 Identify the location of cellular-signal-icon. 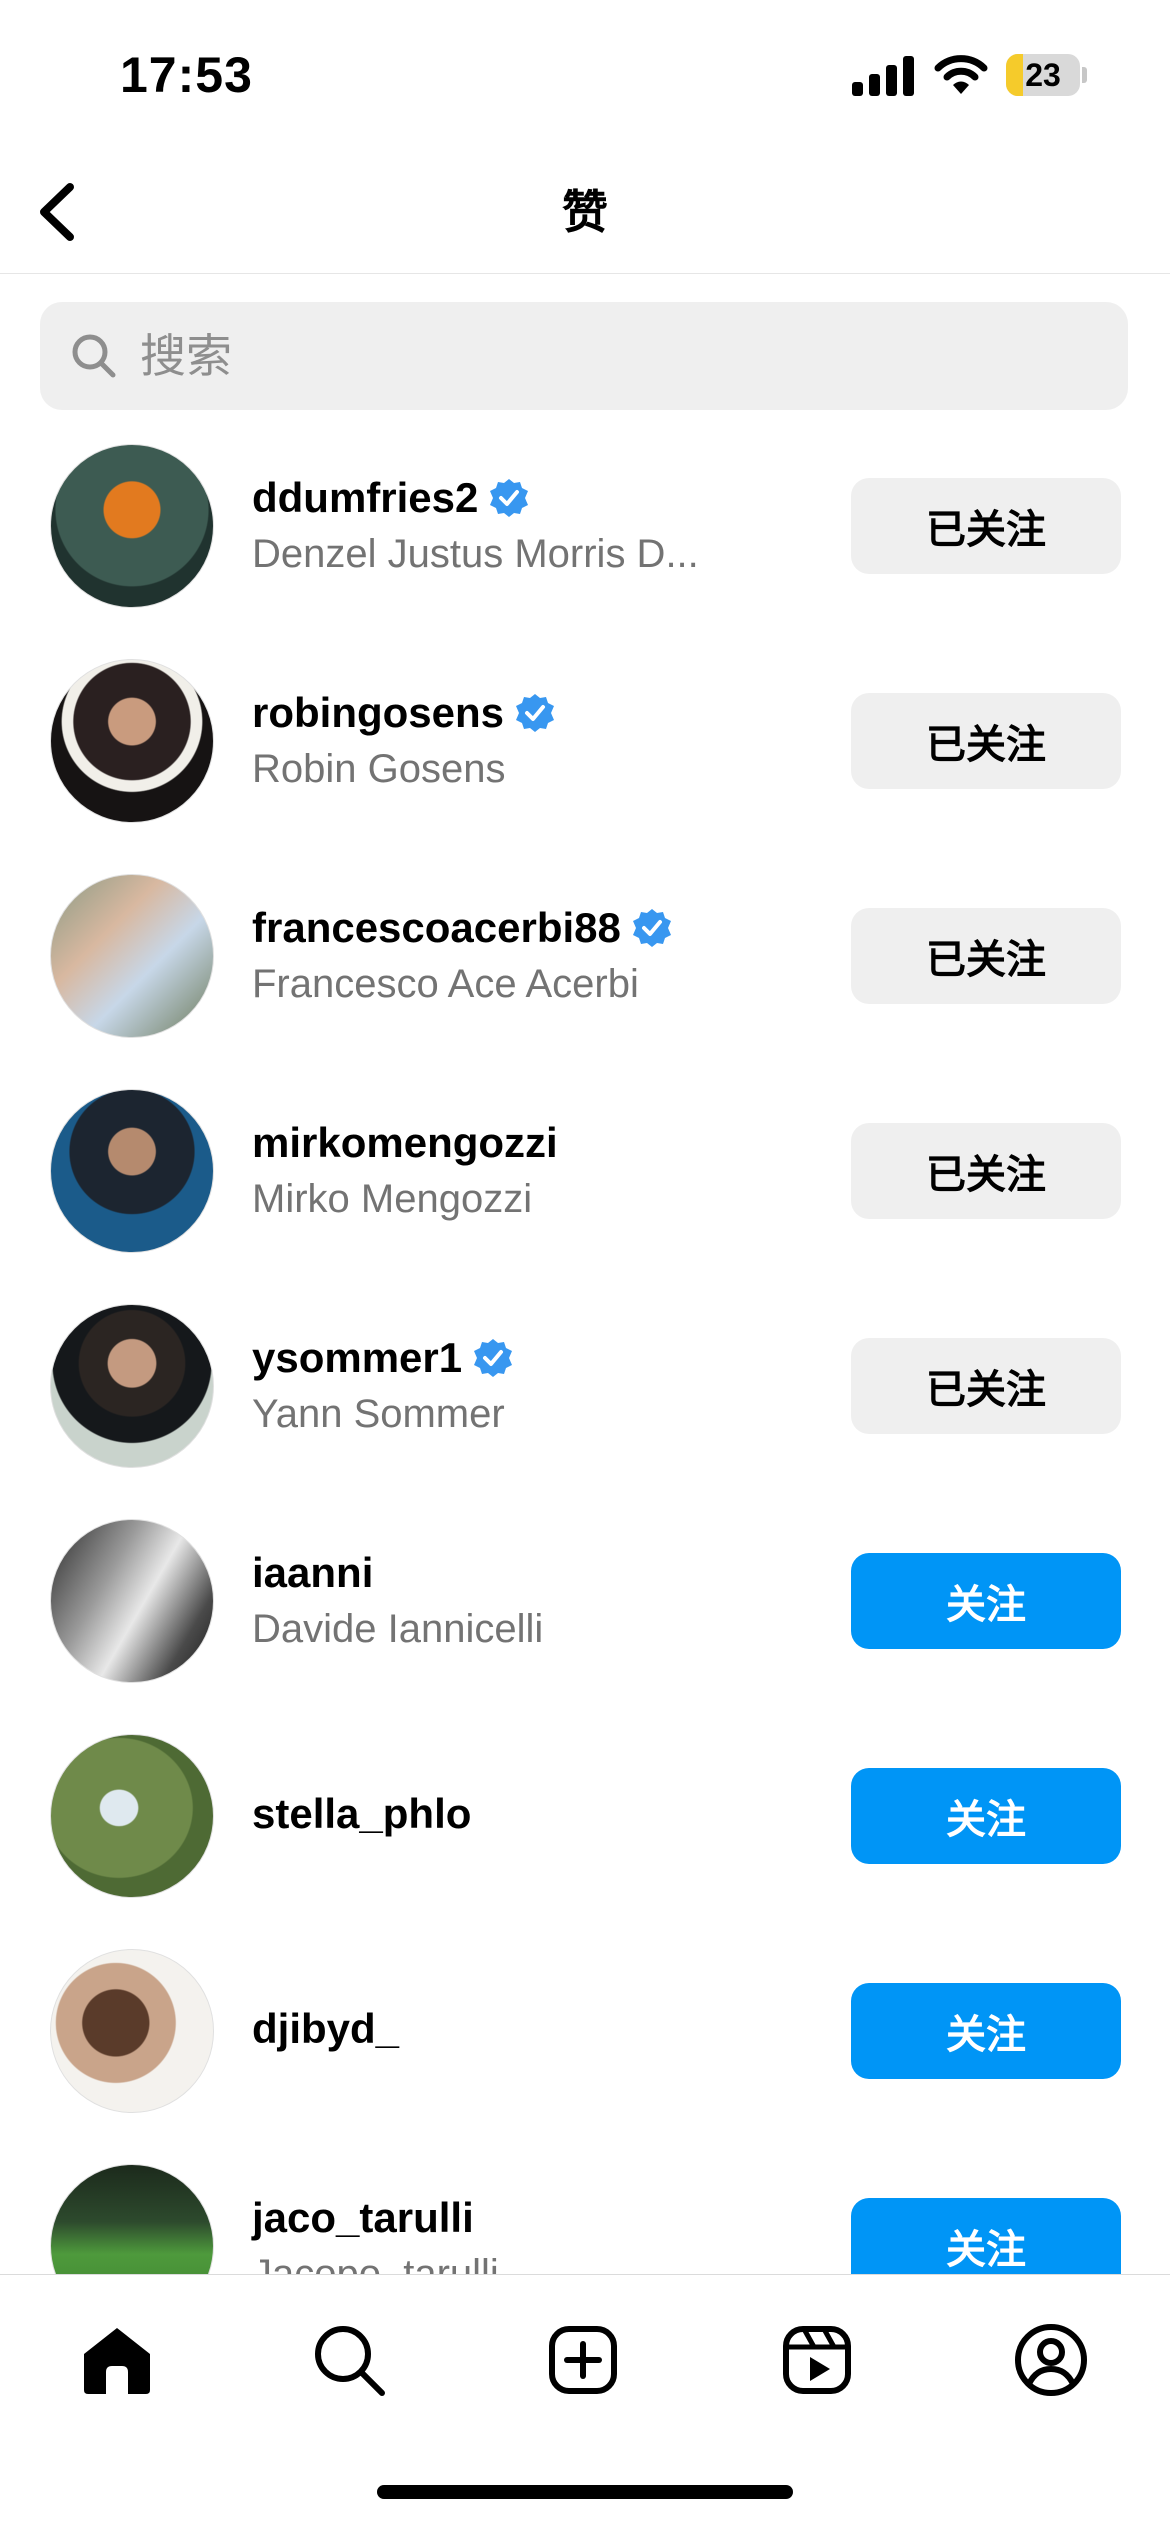
(883, 76).